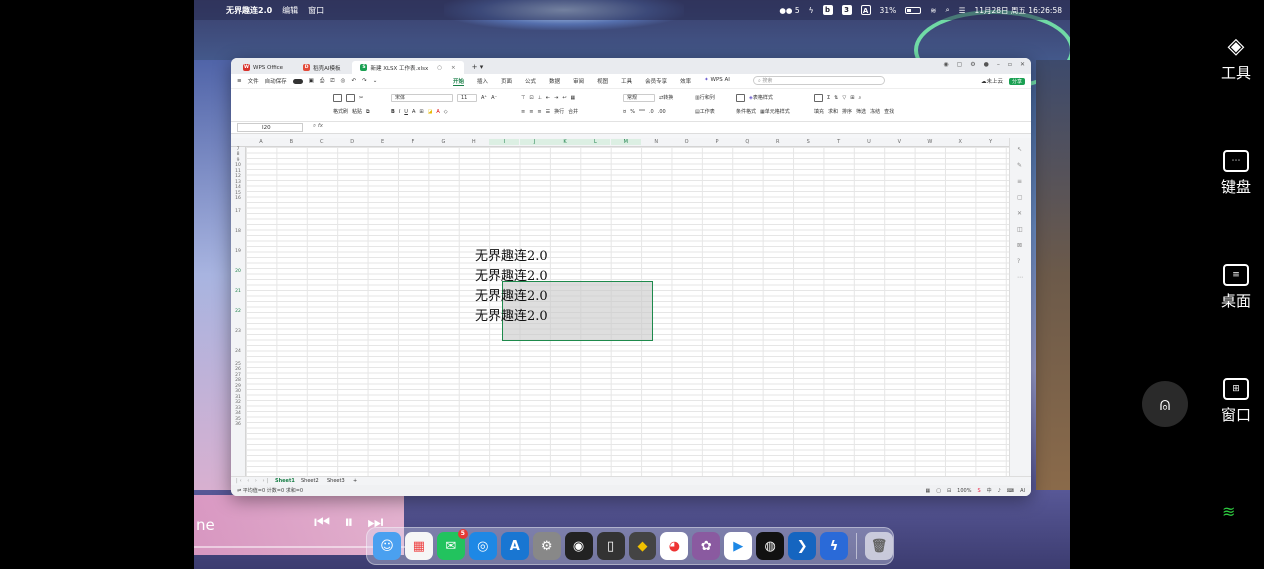 This screenshot has height=569, width=1264. Describe the element at coordinates (639, 97) in the screenshot. I see `number-format-select: 常规` at that location.